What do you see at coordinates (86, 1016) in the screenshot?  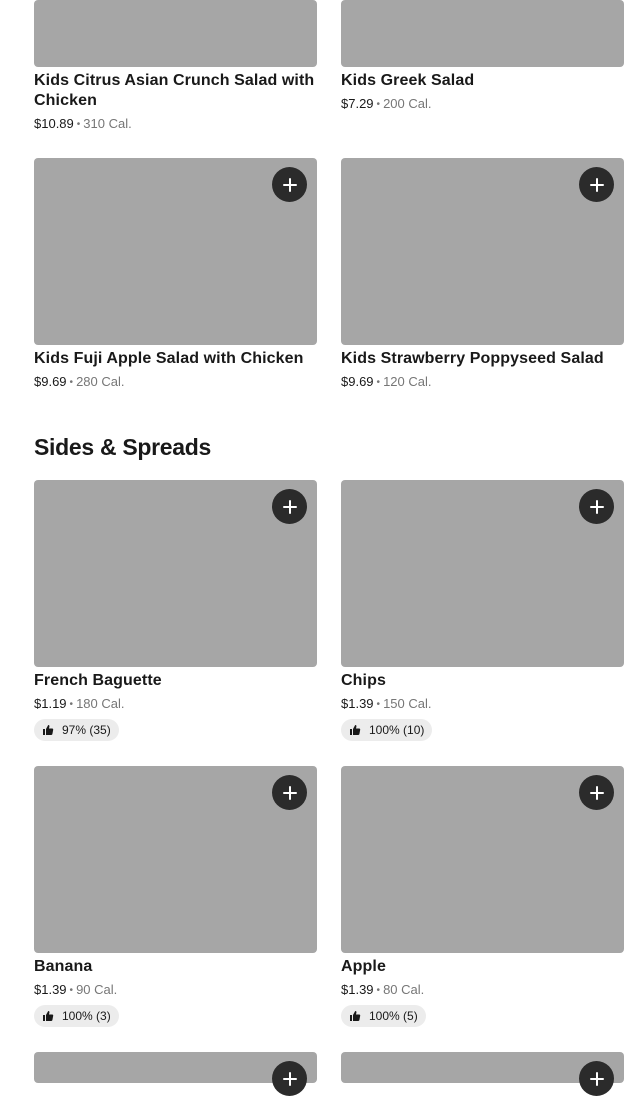 I see `rating-value: 100% (3)` at bounding box center [86, 1016].